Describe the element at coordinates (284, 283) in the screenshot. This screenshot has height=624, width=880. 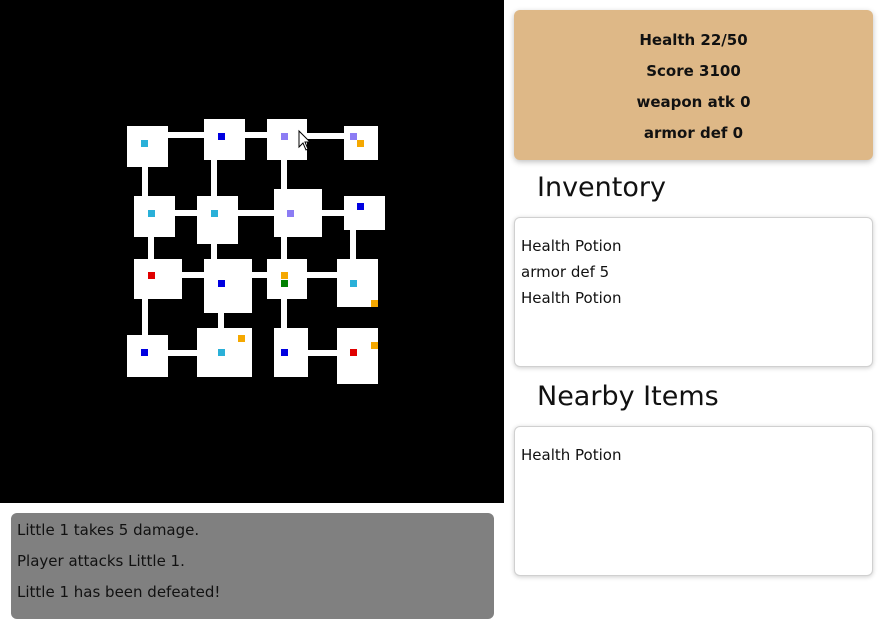
I see `player-marker` at that location.